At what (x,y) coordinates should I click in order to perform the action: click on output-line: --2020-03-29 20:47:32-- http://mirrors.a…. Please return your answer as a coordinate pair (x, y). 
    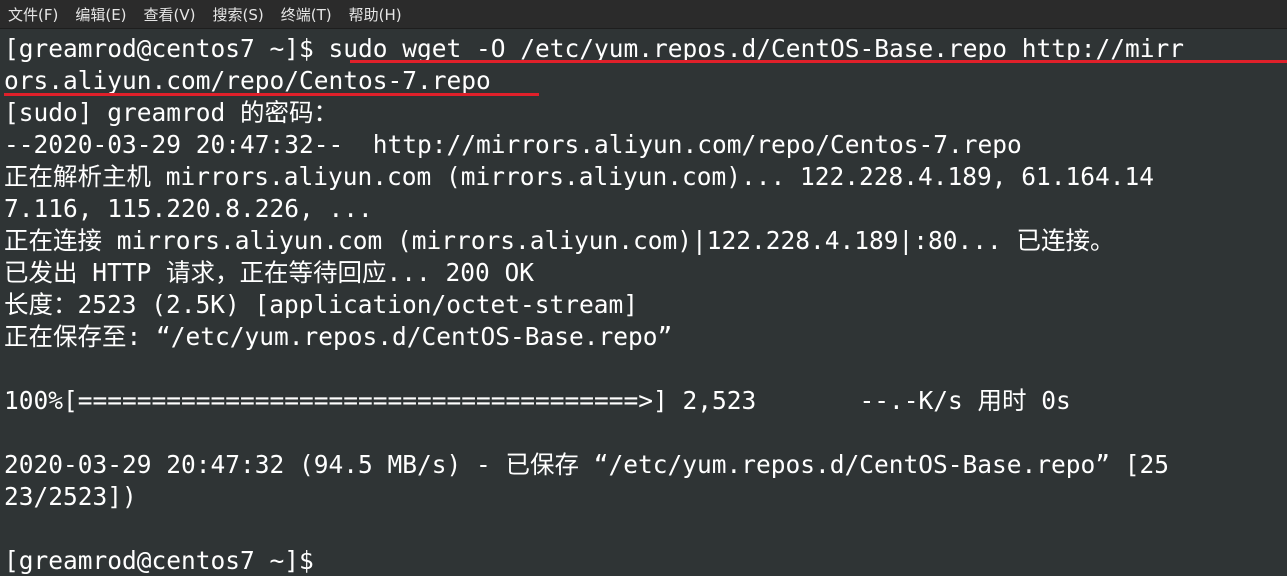
    Looking at the image, I should click on (513, 144).